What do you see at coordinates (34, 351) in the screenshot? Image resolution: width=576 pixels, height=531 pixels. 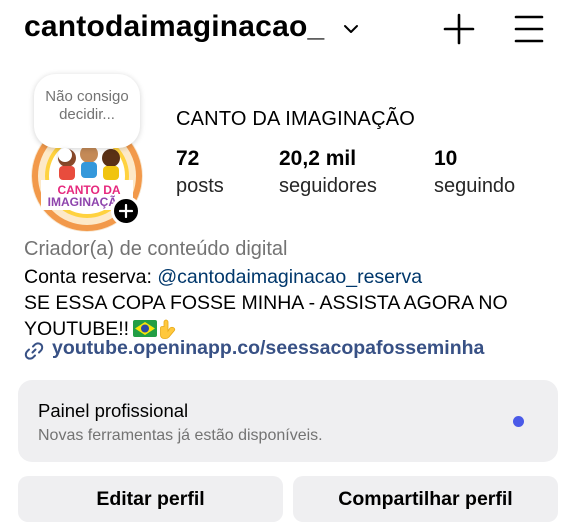 I see `link-icon` at bounding box center [34, 351].